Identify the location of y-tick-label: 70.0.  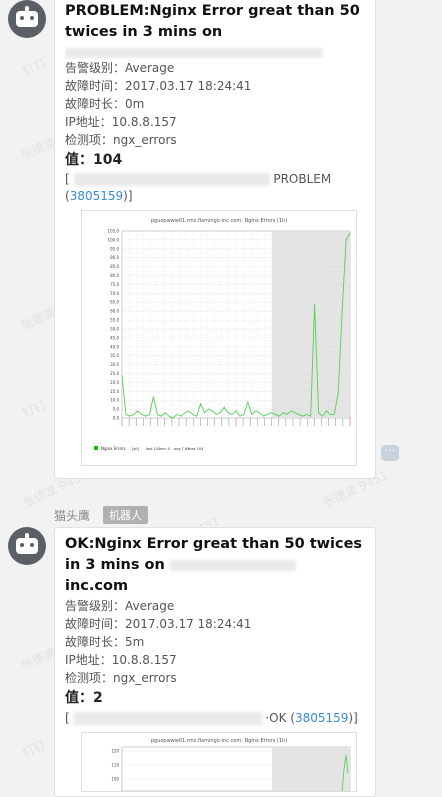
(114, 293).